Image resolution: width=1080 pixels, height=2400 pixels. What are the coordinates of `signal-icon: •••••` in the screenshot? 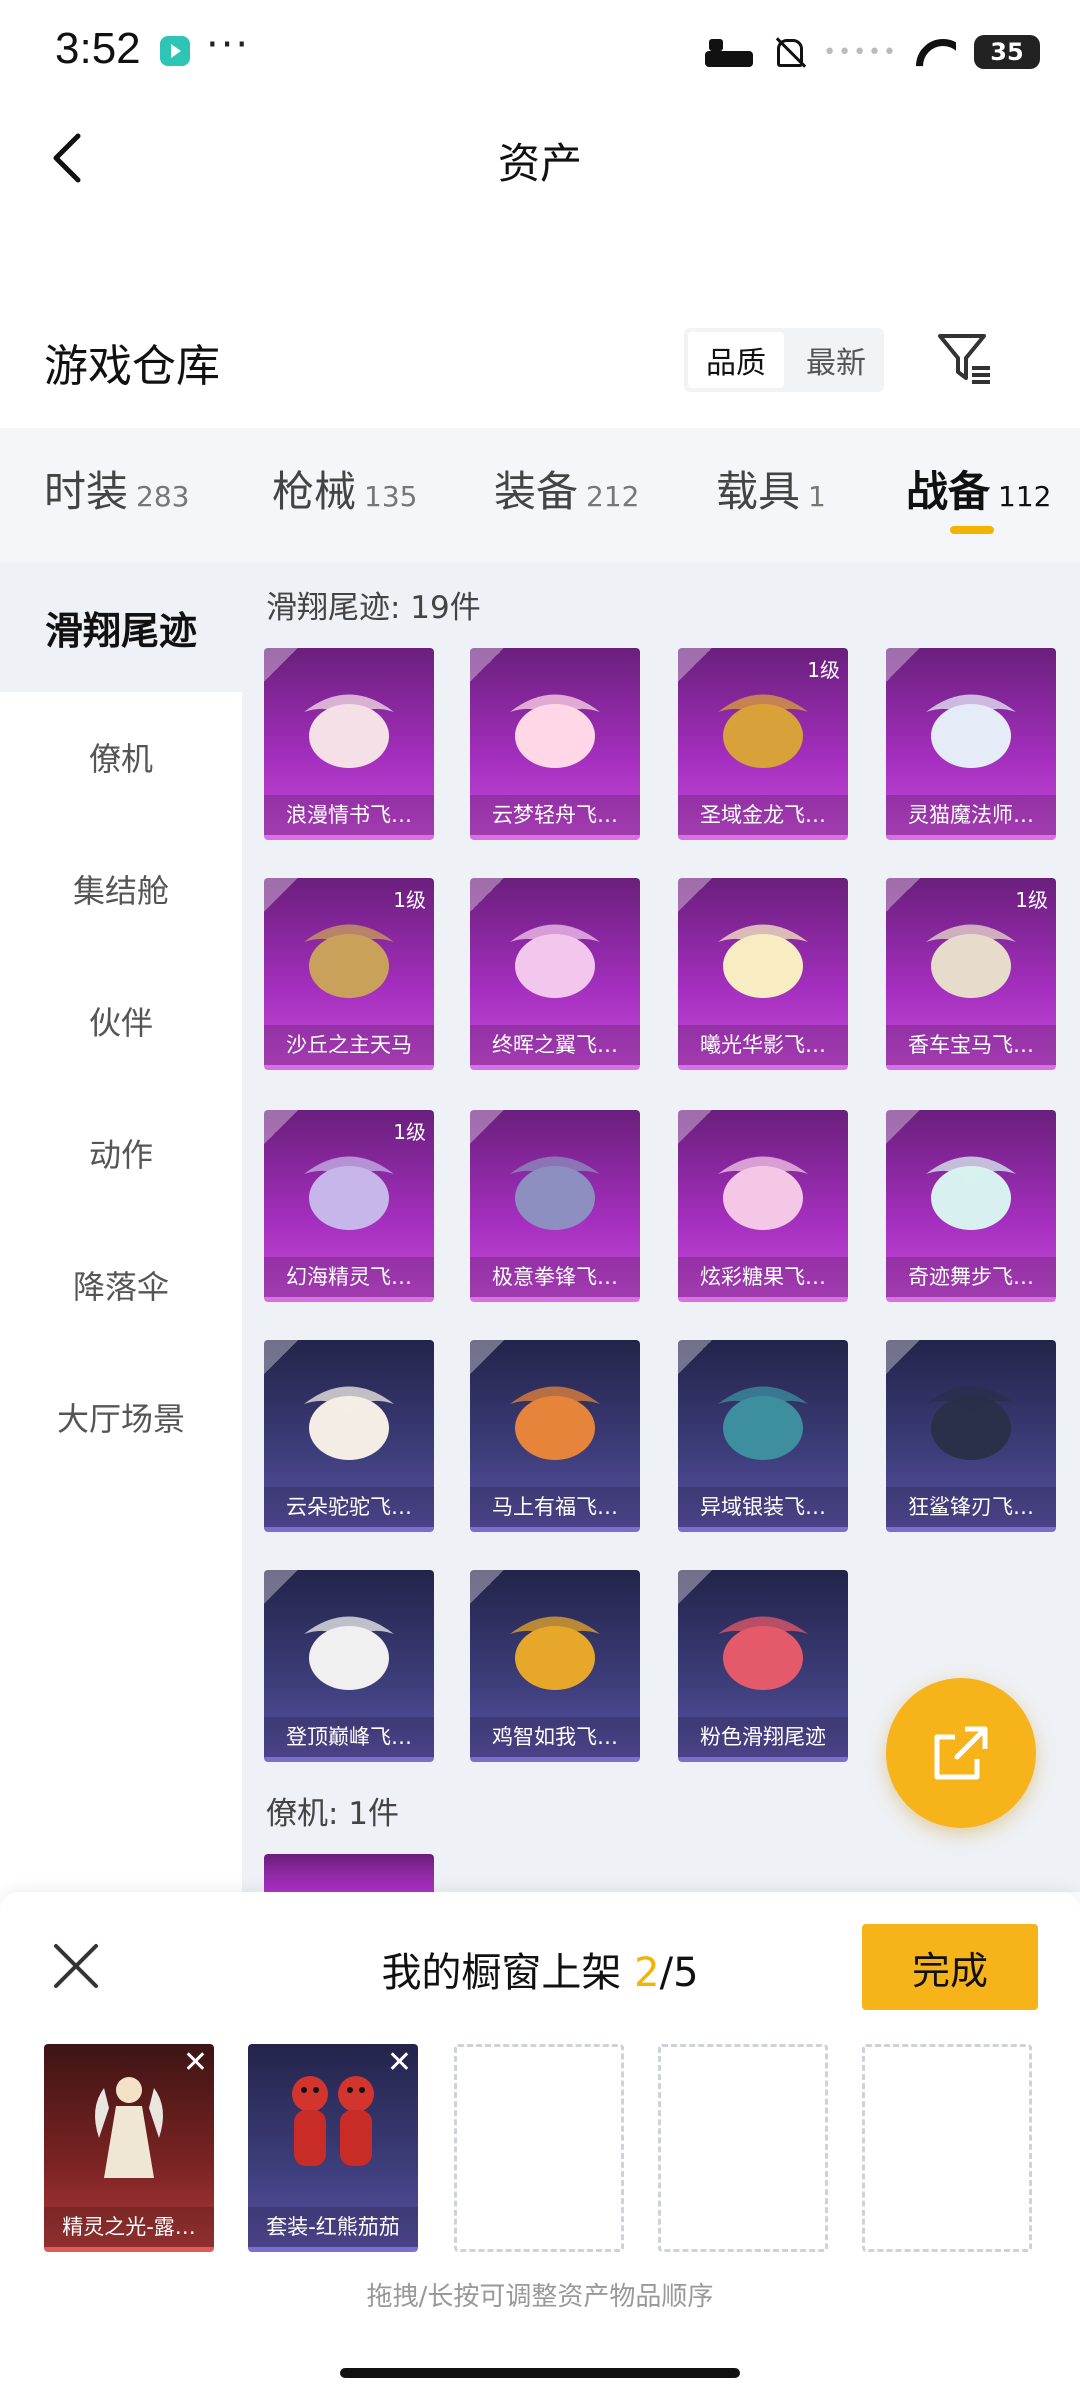 It's located at (860, 52).